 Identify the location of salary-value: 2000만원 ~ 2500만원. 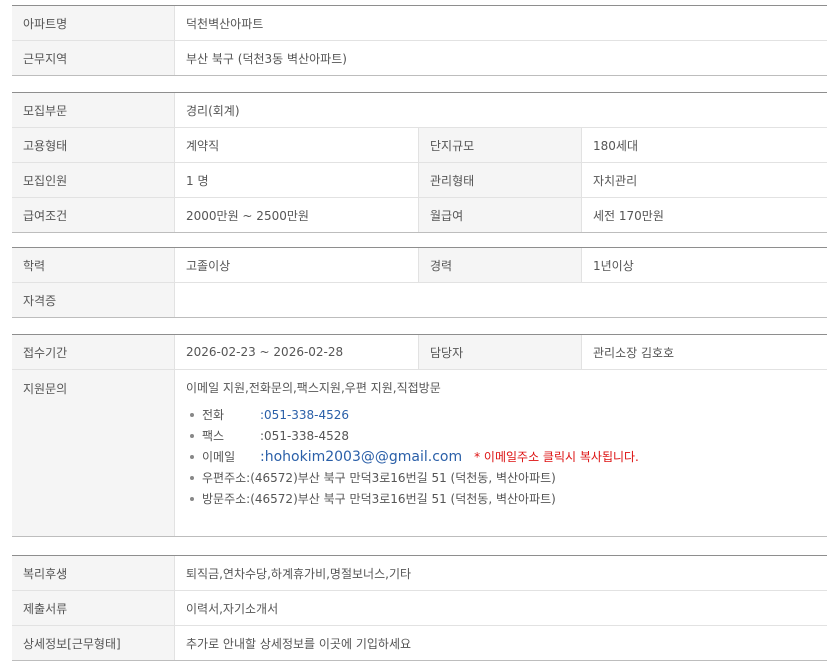
(296, 215).